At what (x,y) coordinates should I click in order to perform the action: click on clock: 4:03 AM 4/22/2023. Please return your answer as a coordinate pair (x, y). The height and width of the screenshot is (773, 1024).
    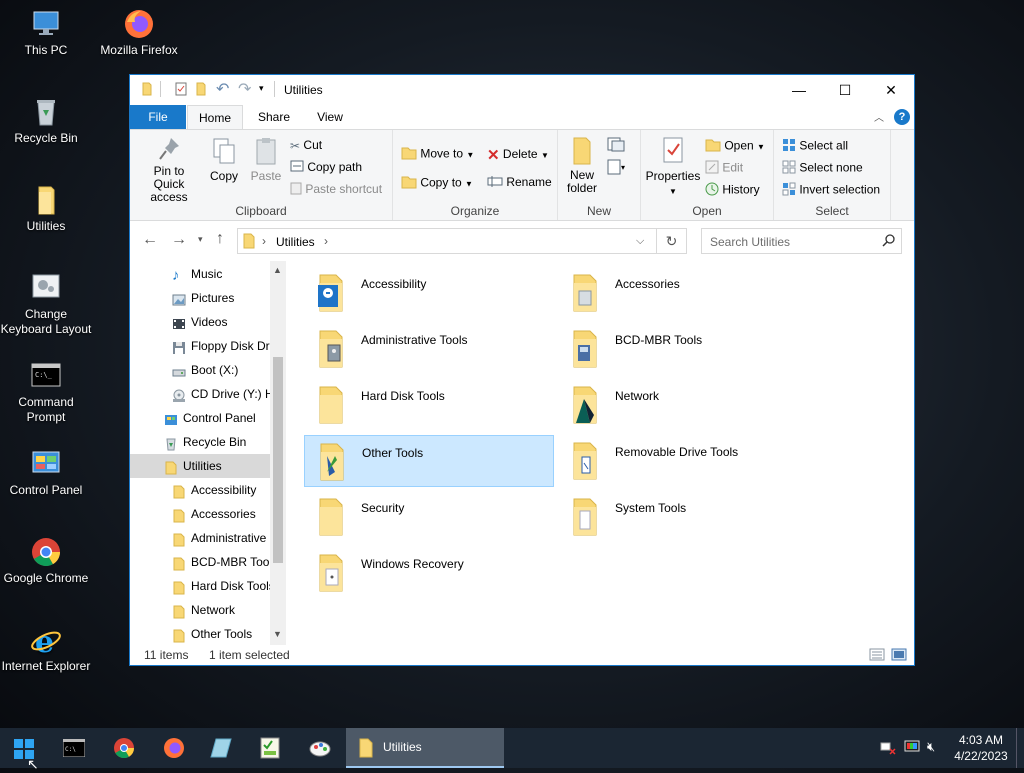
    Looking at the image, I should click on (981, 748).